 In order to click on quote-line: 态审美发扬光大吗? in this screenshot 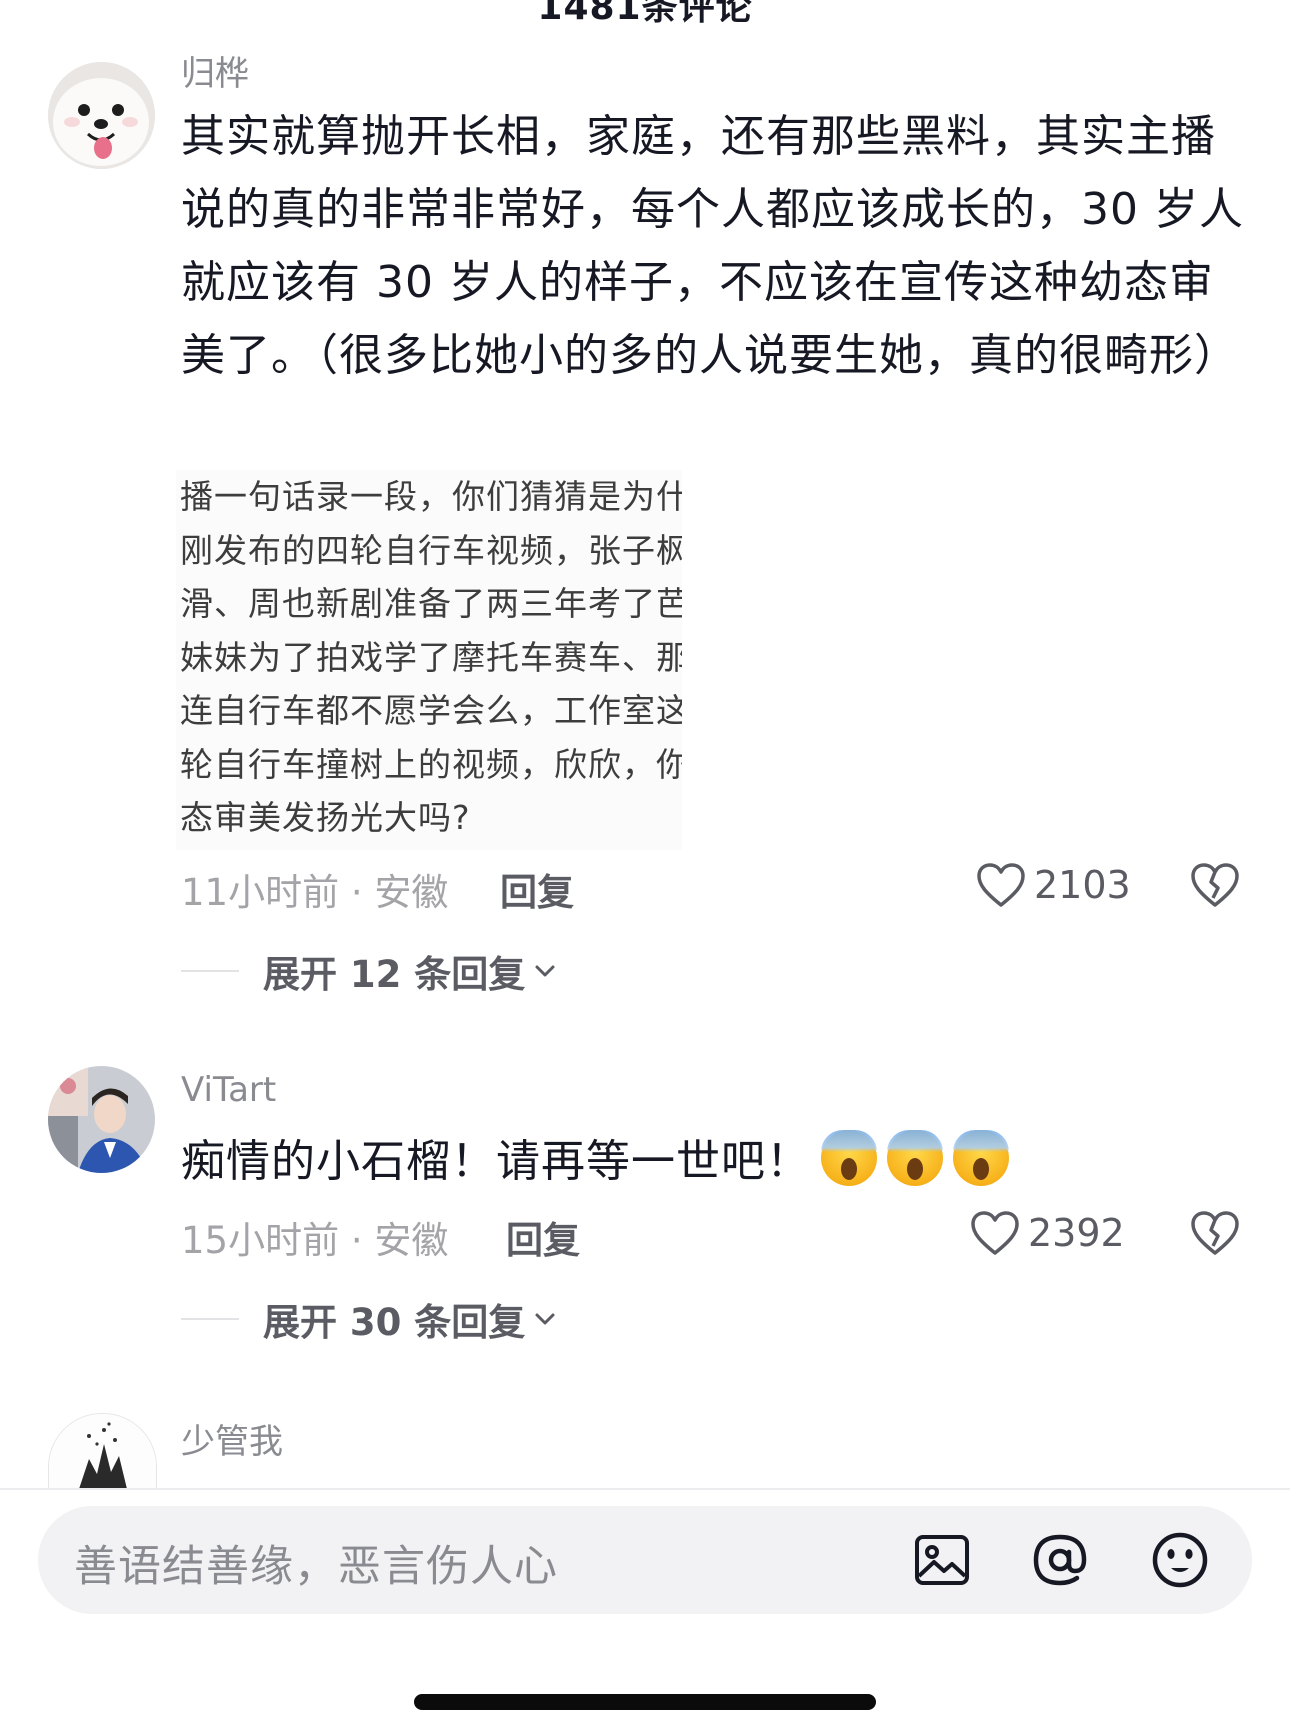, I will do `click(325, 817)`.